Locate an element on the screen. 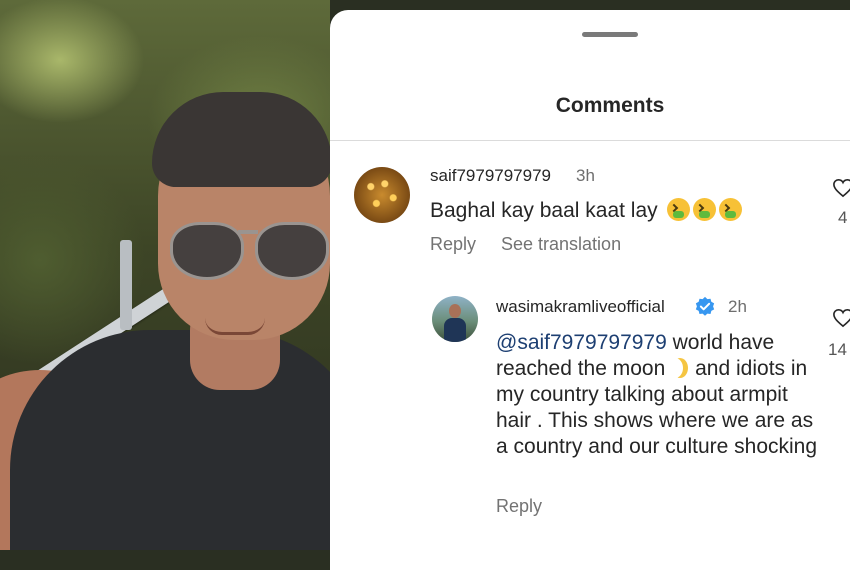 The height and width of the screenshot is (570, 850). sheet-title: Comments is located at coordinates (610, 105).